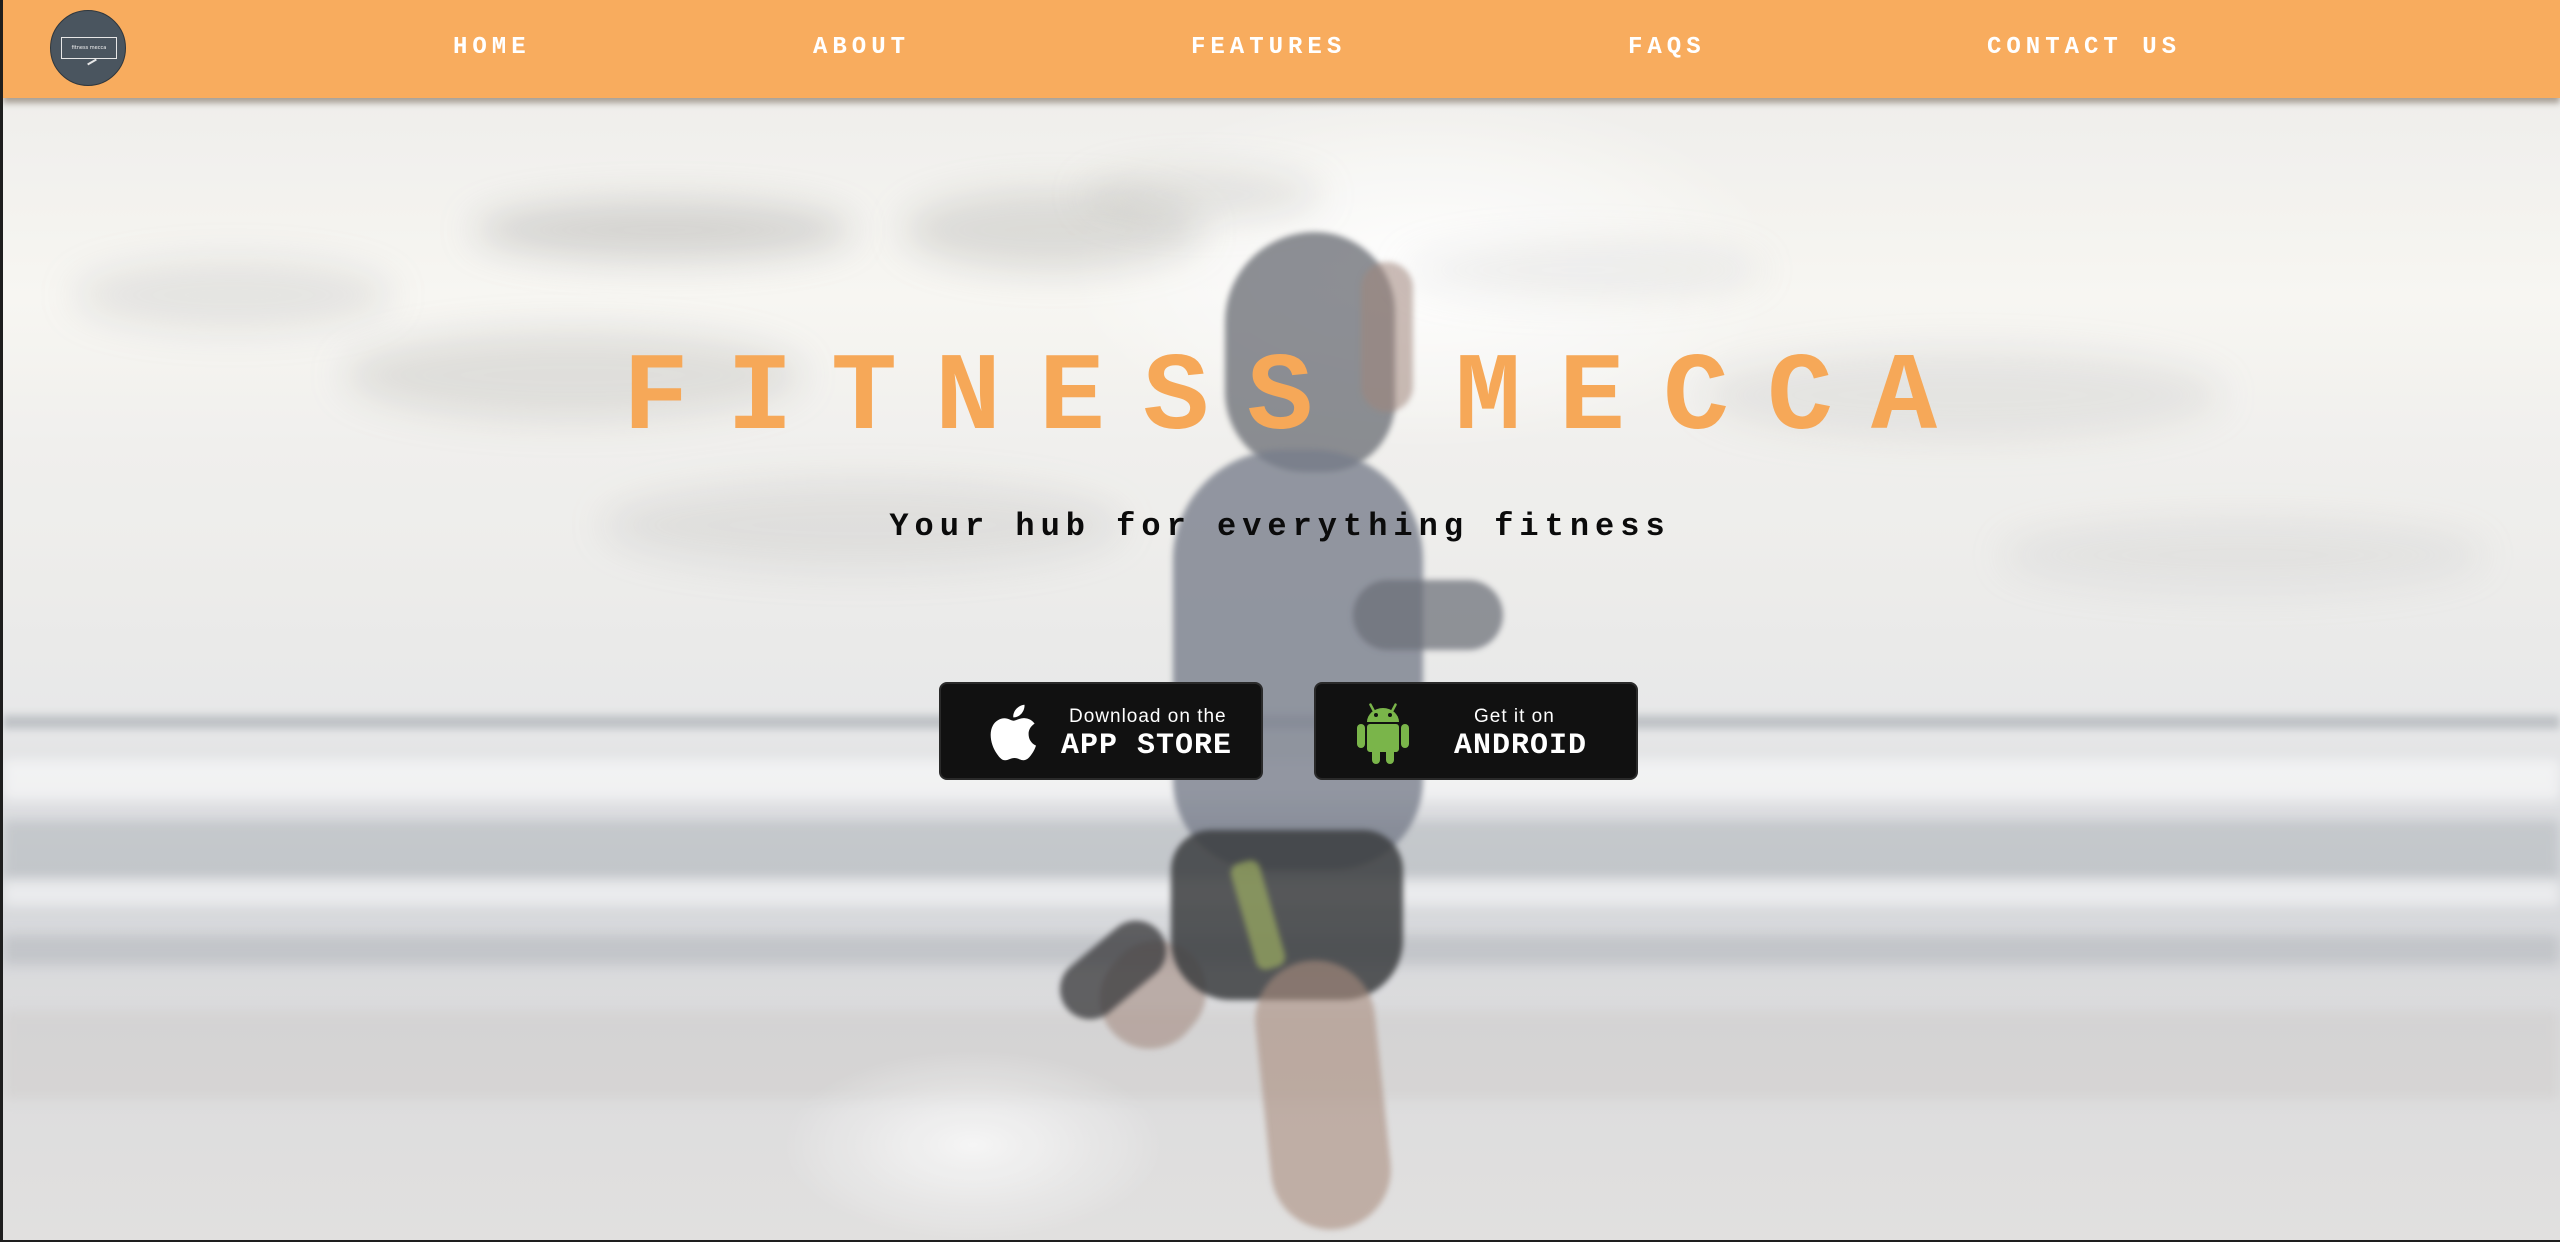 The image size is (2560, 1242). What do you see at coordinates (861, 48) in the screenshot?
I see `nav-link-about: ABOUT` at bounding box center [861, 48].